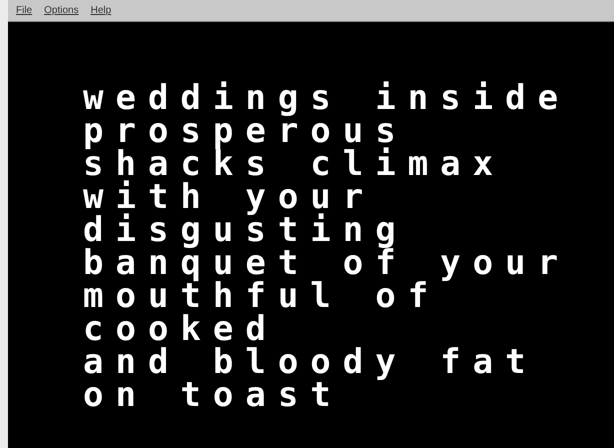 This screenshot has width=614, height=448. What do you see at coordinates (24, 10) in the screenshot?
I see `menu-item: File` at bounding box center [24, 10].